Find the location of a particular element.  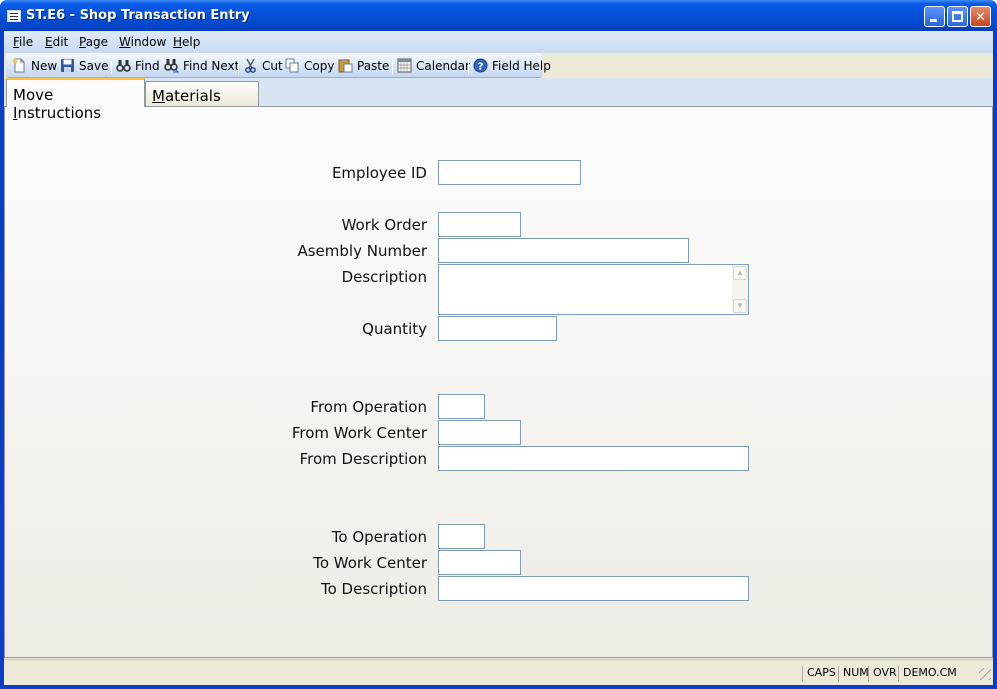

new-document-icon is located at coordinates (18, 65).